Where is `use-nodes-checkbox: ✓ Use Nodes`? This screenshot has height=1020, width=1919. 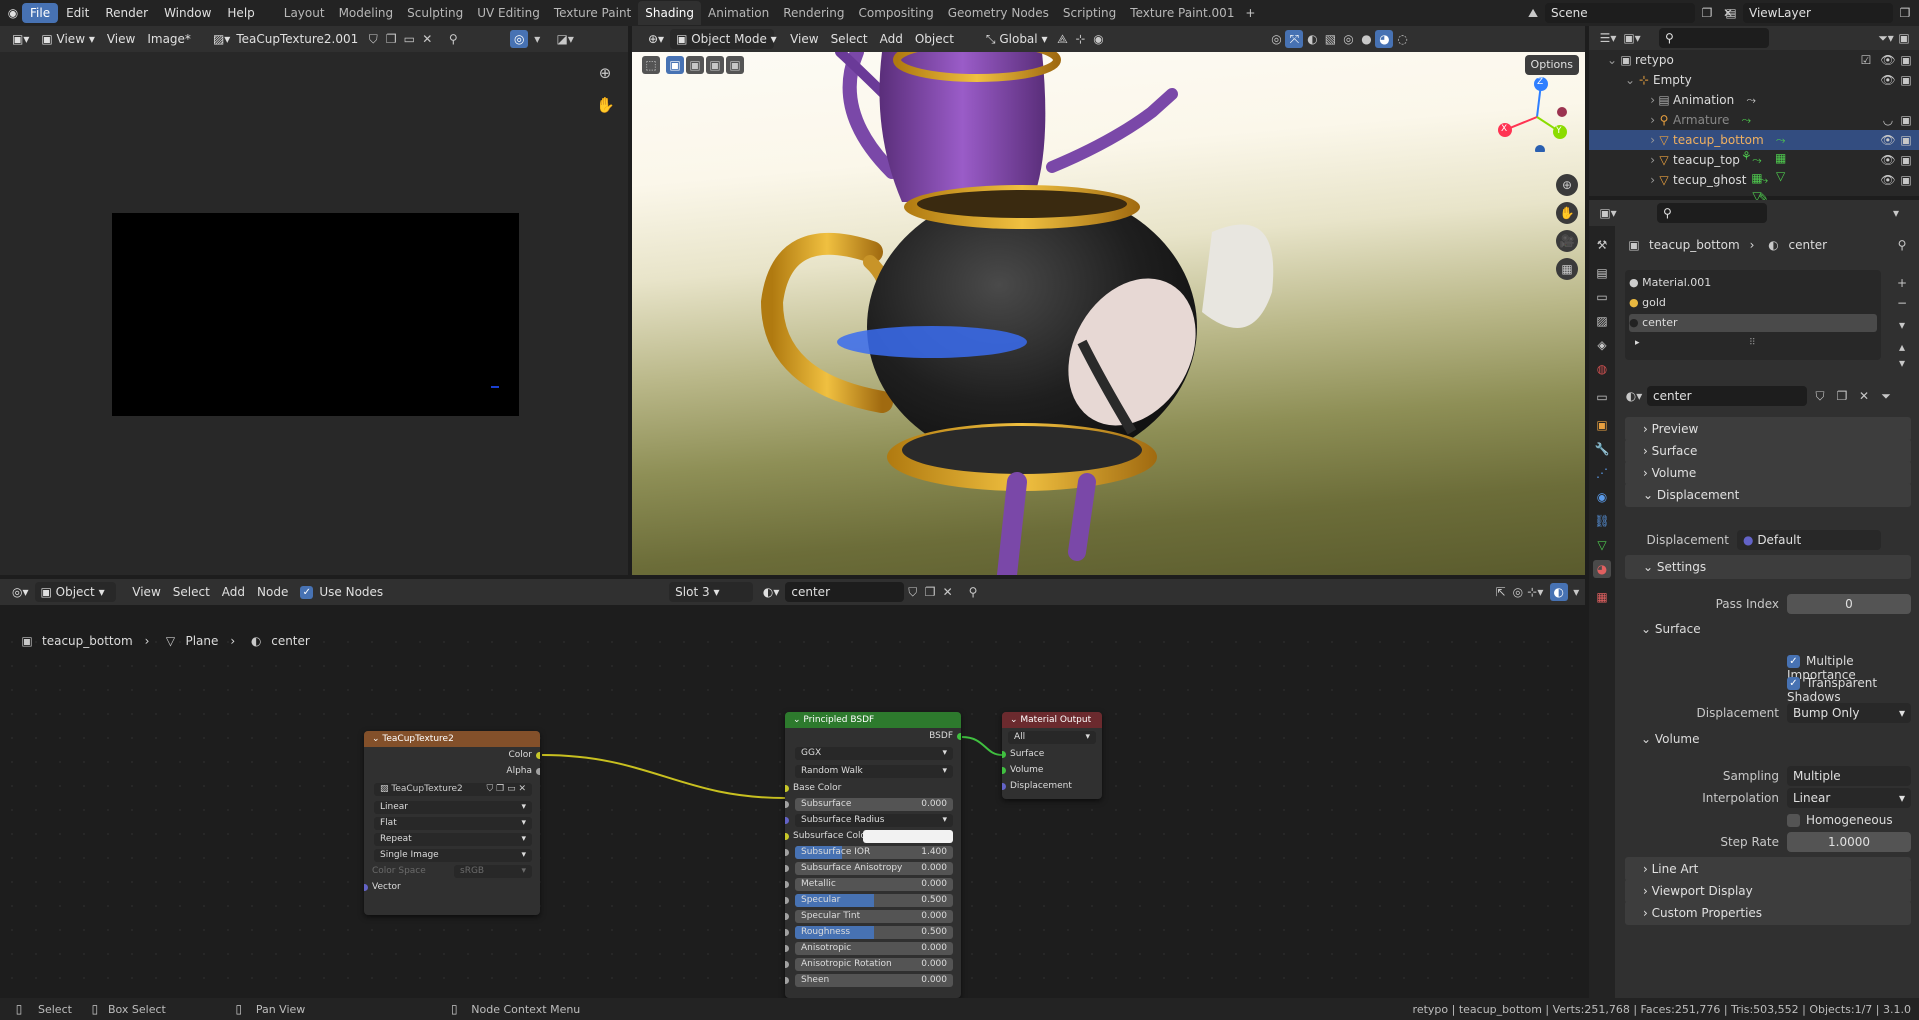
use-nodes-checkbox: ✓ Use Nodes is located at coordinates (341, 592).